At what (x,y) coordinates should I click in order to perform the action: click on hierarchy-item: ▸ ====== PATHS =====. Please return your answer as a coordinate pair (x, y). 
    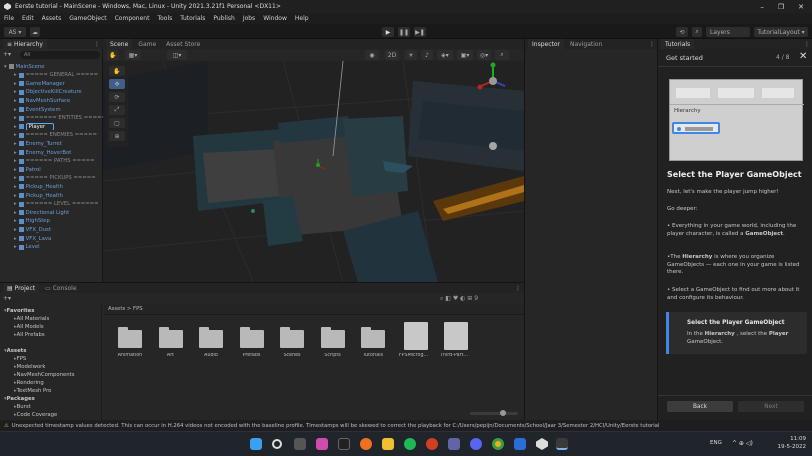
    Looking at the image, I should click on (51, 161).